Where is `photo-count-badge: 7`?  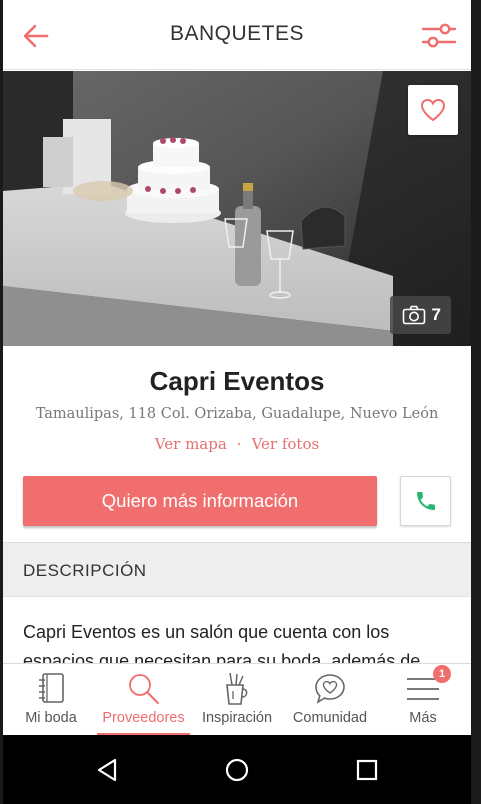
photo-count-badge: 7 is located at coordinates (420, 315).